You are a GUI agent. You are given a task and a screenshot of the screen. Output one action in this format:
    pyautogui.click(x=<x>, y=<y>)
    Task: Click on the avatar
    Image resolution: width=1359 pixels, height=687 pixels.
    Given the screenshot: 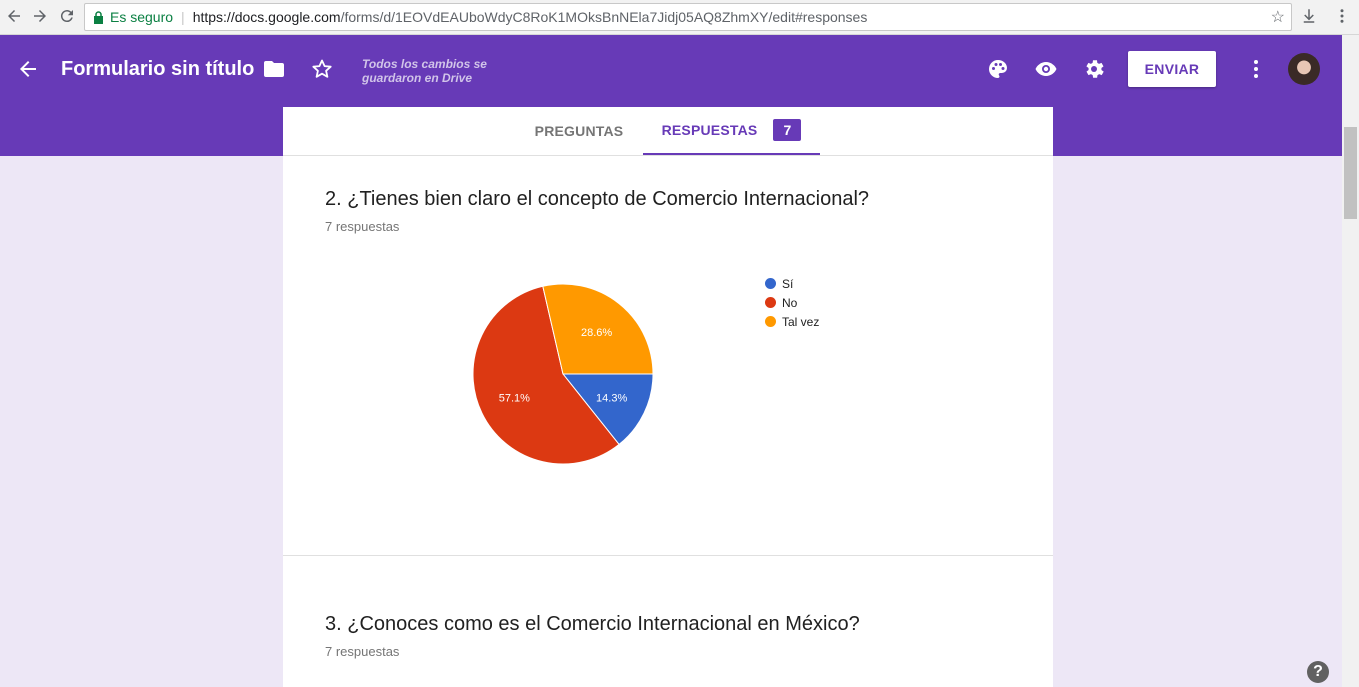 What is the action you would take?
    pyautogui.click(x=1304, y=69)
    